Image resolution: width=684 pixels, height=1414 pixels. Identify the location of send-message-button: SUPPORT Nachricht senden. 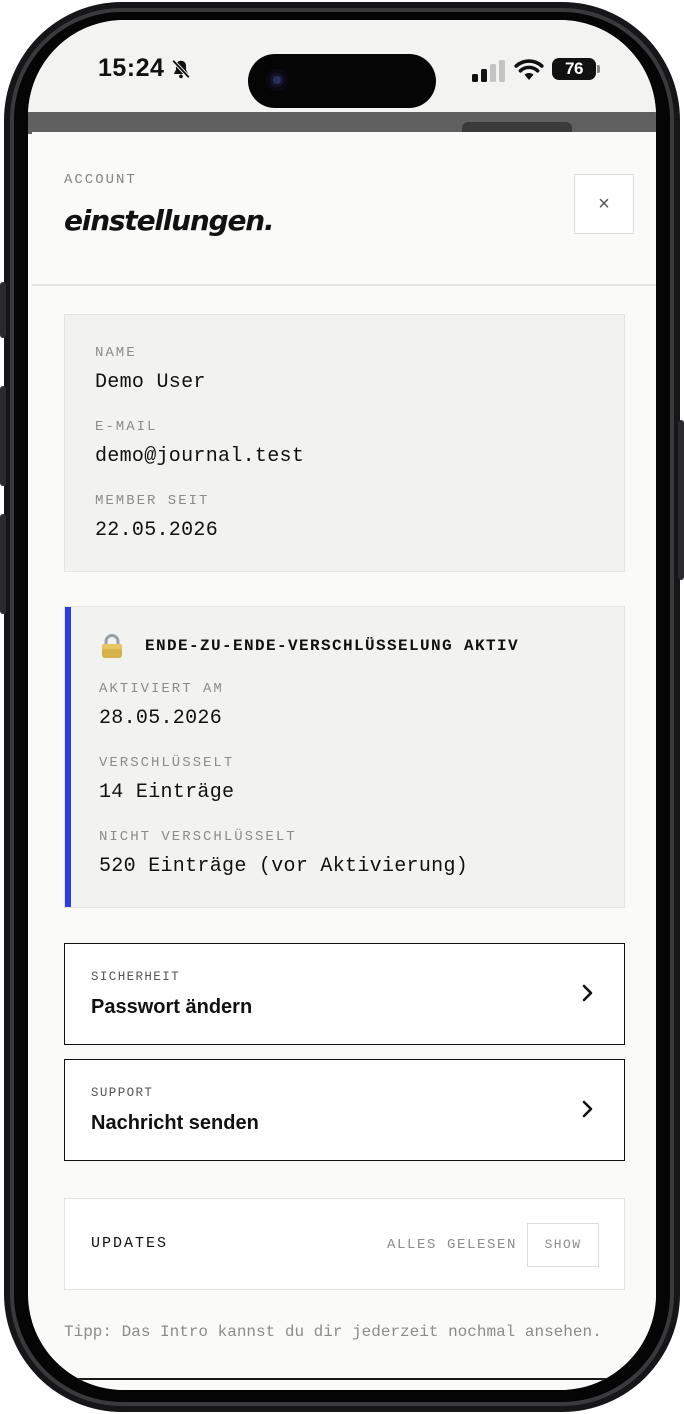
(344, 1110).